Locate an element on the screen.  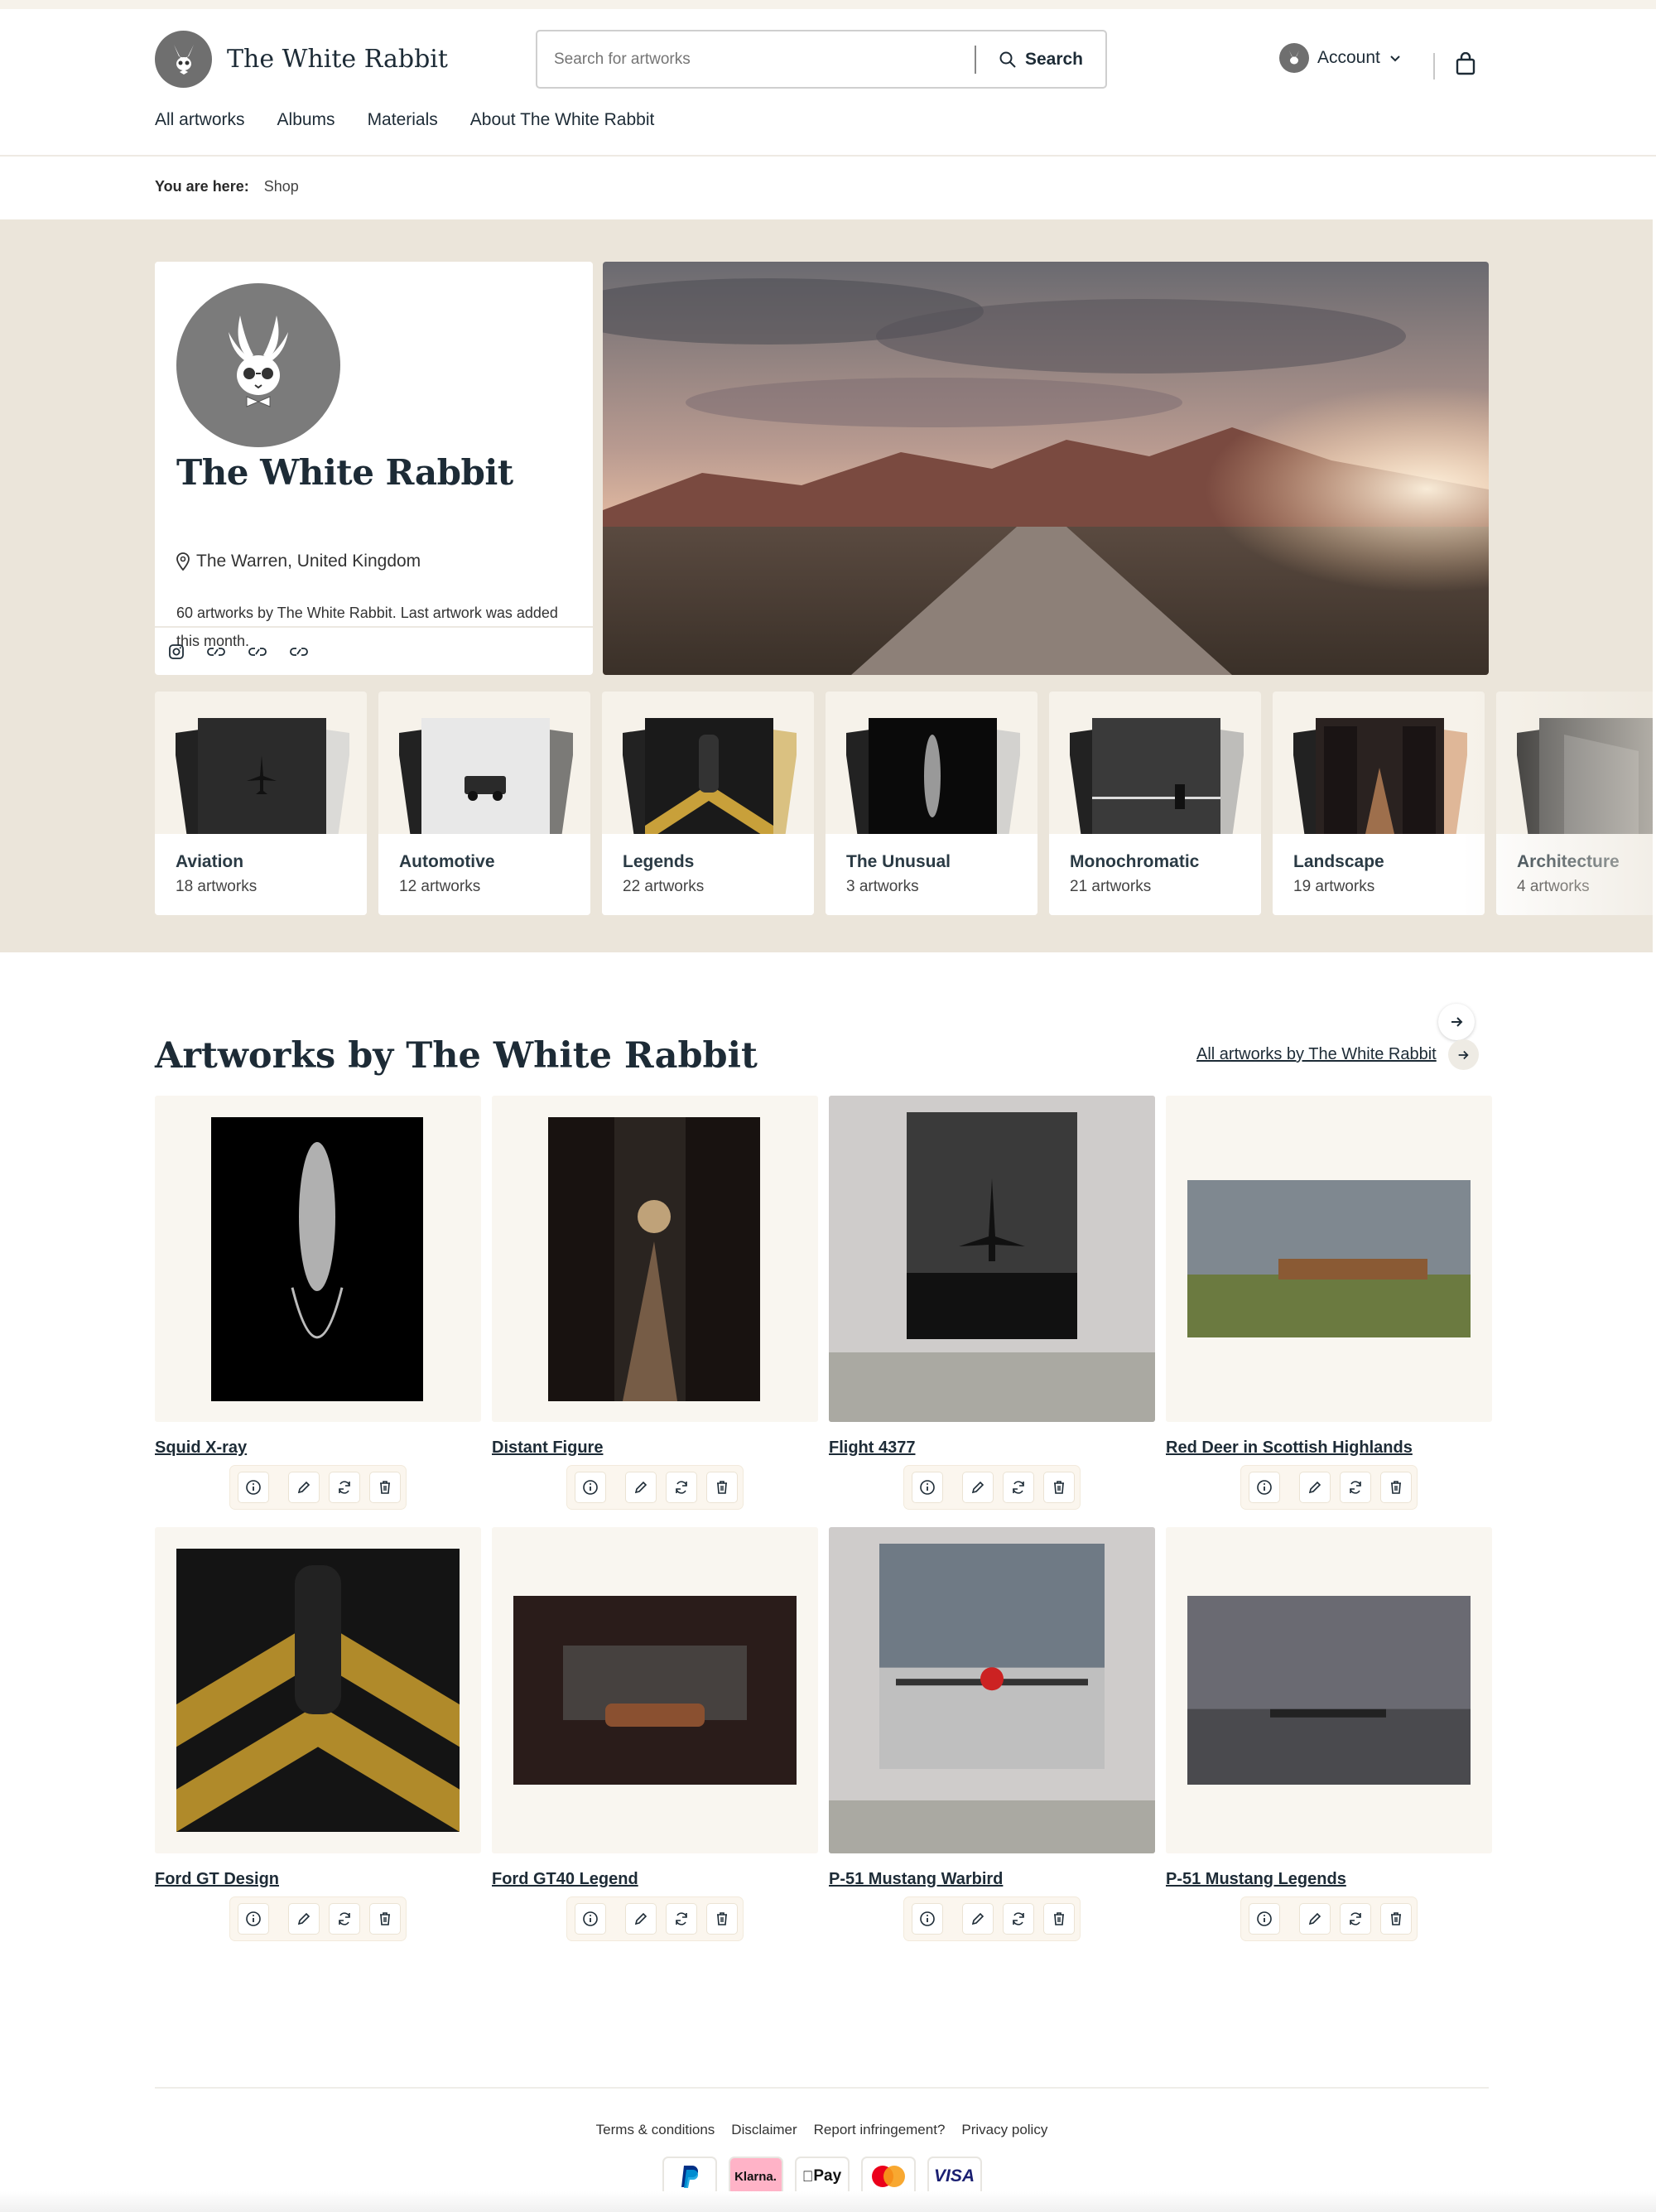
album-card: Aviation 18 artworks is located at coordinates (261, 803).